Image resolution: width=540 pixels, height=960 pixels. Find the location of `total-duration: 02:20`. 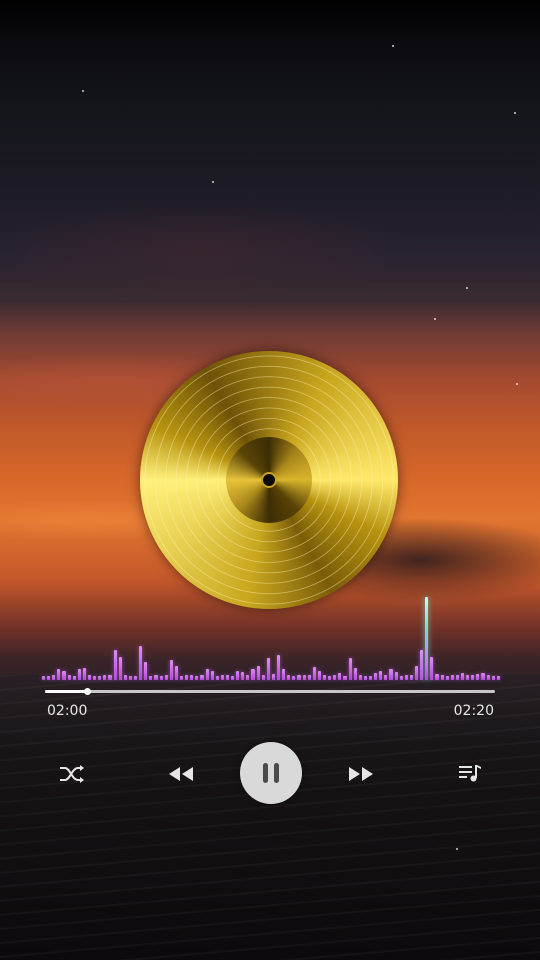

total-duration: 02:20 is located at coordinates (473, 711).